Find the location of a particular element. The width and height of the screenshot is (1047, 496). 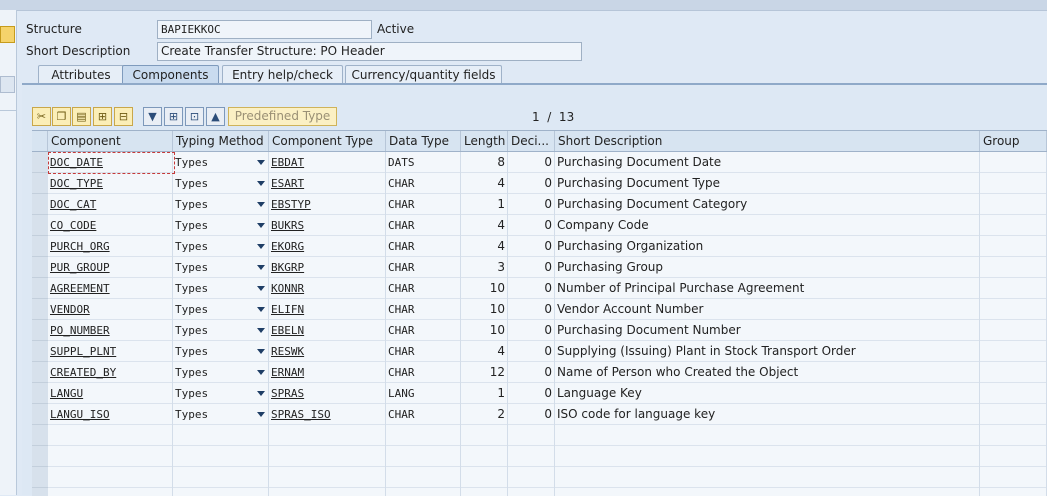

collapse-icon: ⊡ is located at coordinates (194, 116).